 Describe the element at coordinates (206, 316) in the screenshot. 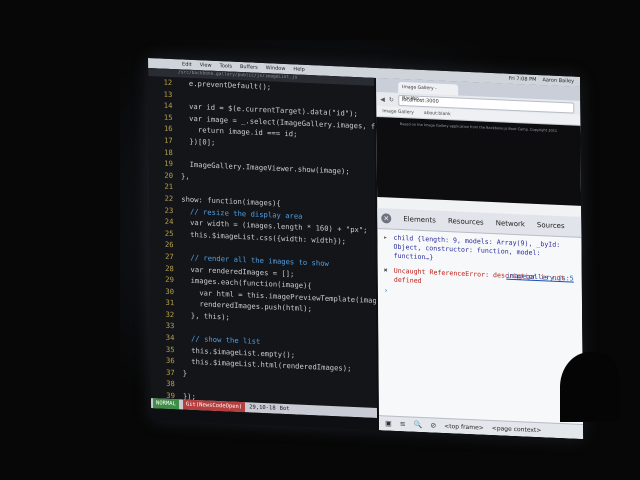

I see `code-text: }, this);` at that location.